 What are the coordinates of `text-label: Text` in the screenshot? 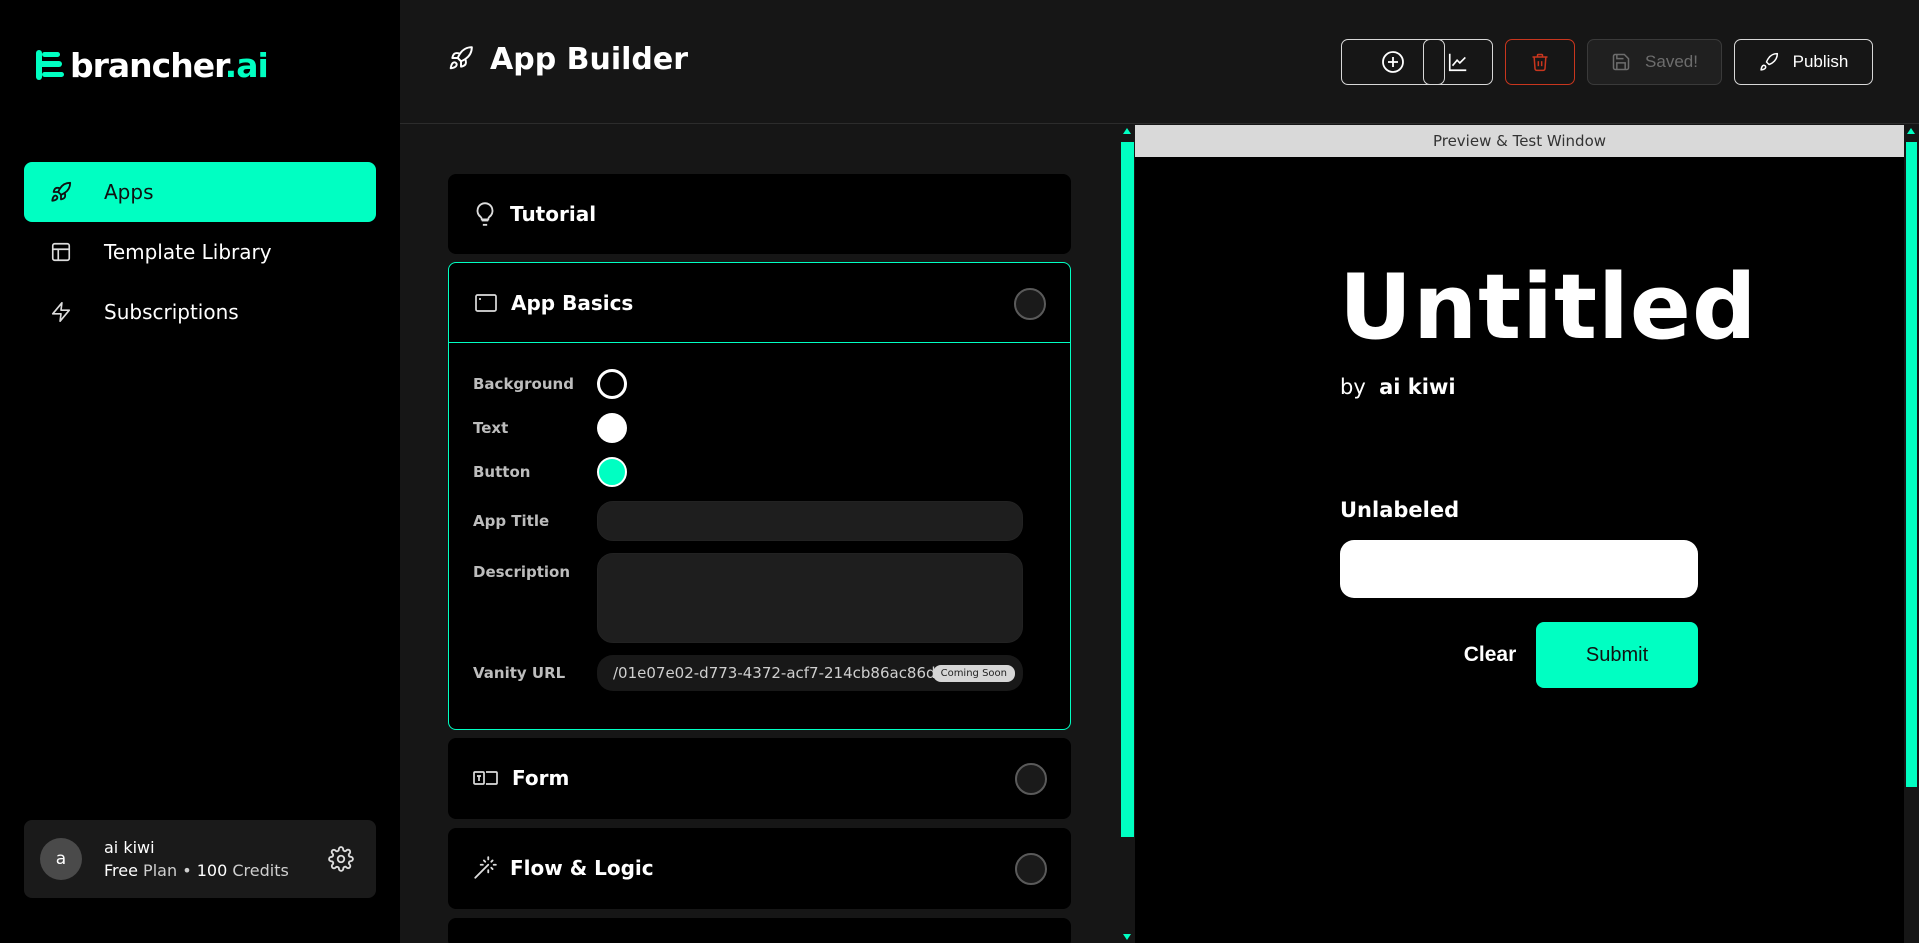 It's located at (491, 428).